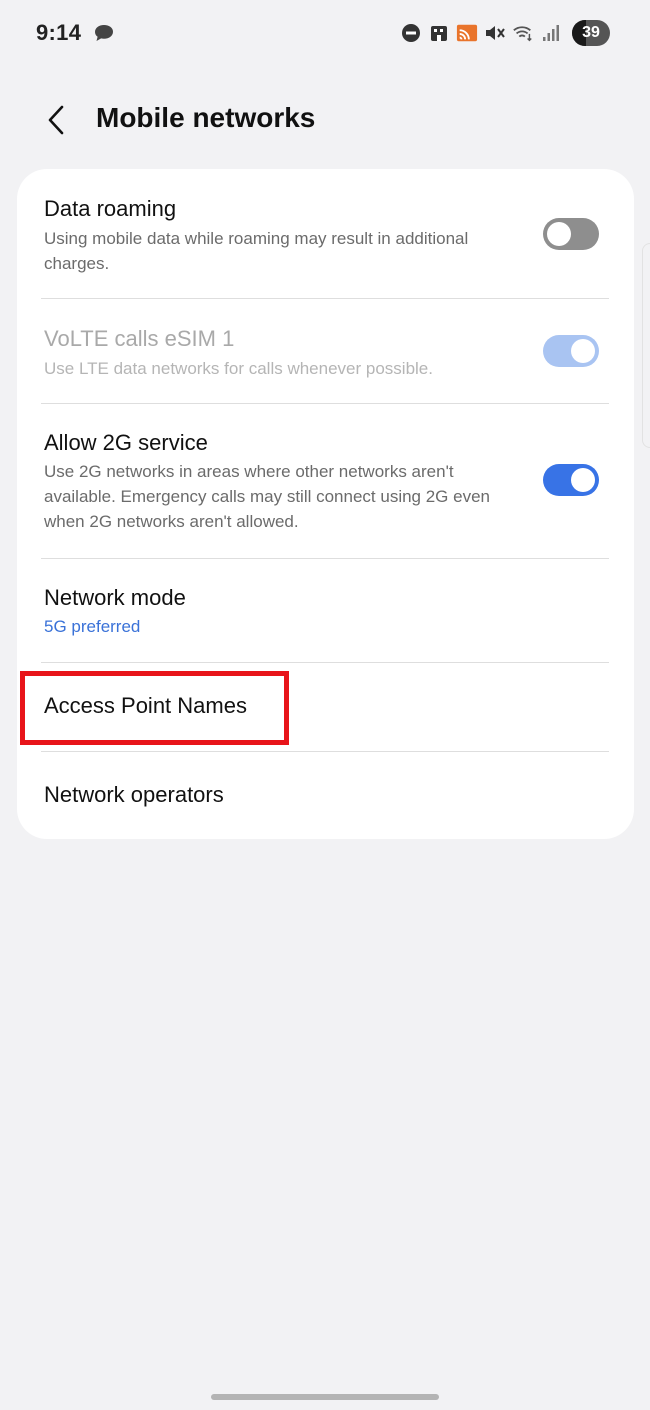 The height and width of the screenshot is (1410, 650). What do you see at coordinates (139, 338) in the screenshot?
I see `volte-title: VoLTE calls eSIM 1` at bounding box center [139, 338].